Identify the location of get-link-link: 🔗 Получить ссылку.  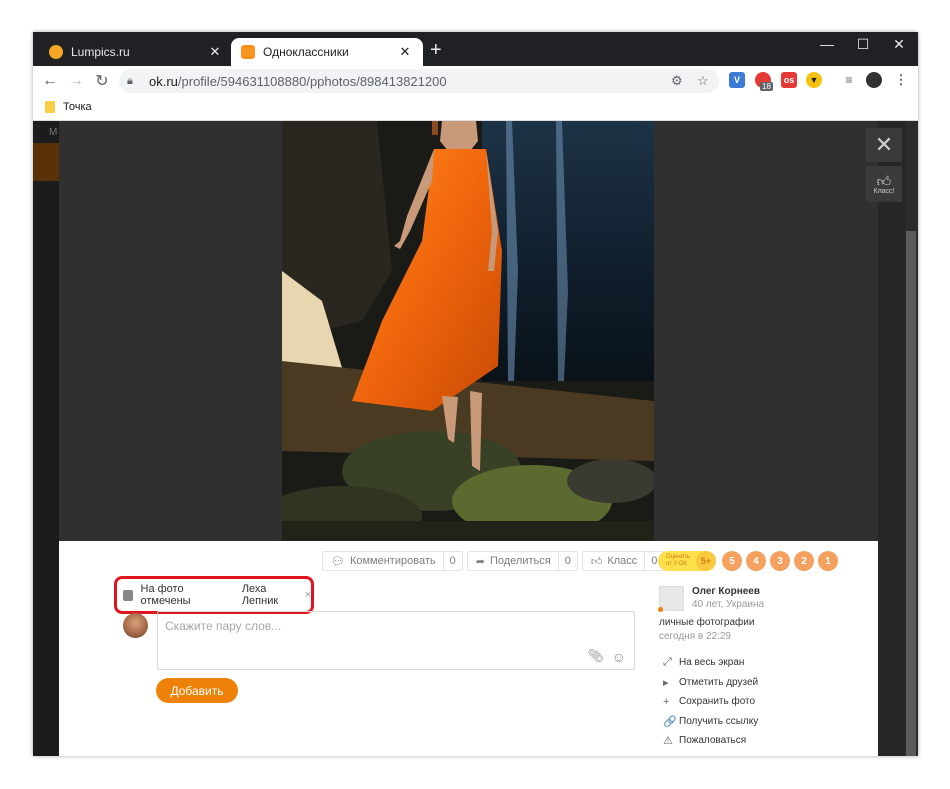
(710, 722).